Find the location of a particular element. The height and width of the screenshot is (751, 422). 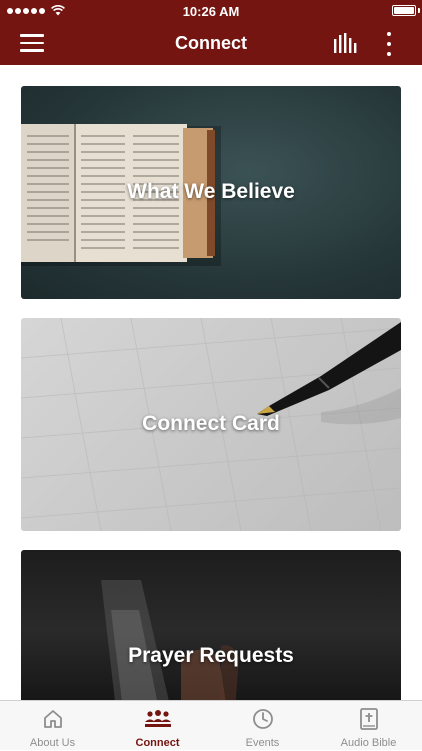

battery-icon is located at coordinates (404, 10).